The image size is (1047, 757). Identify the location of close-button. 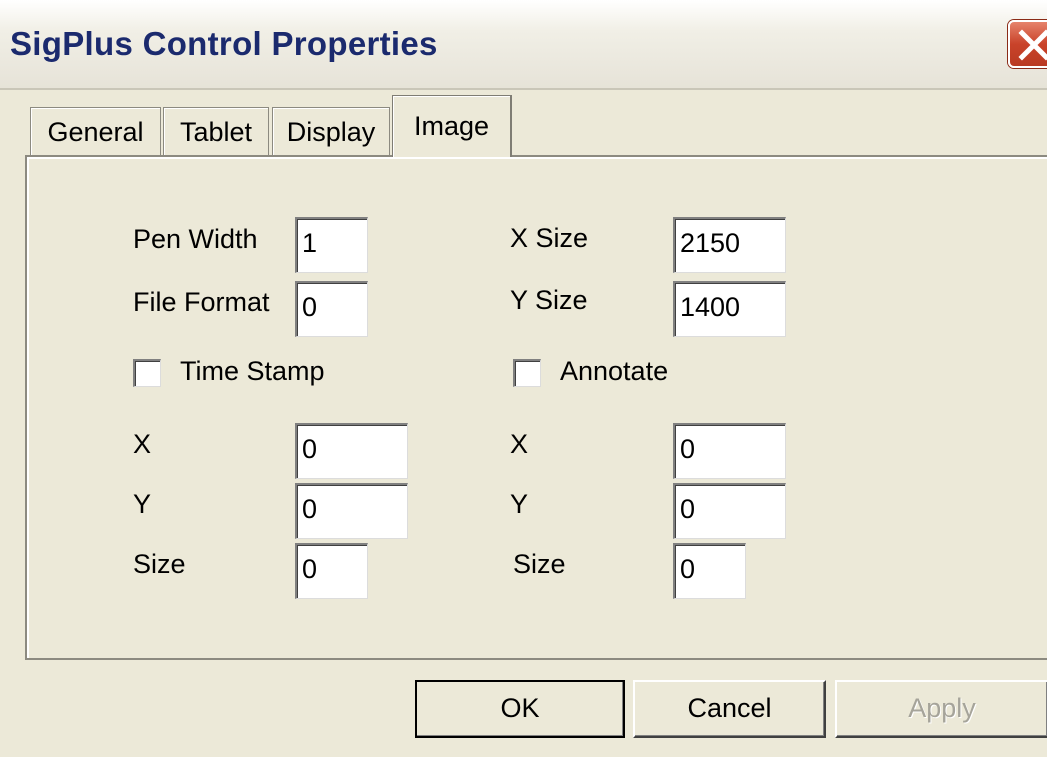
(1027, 44).